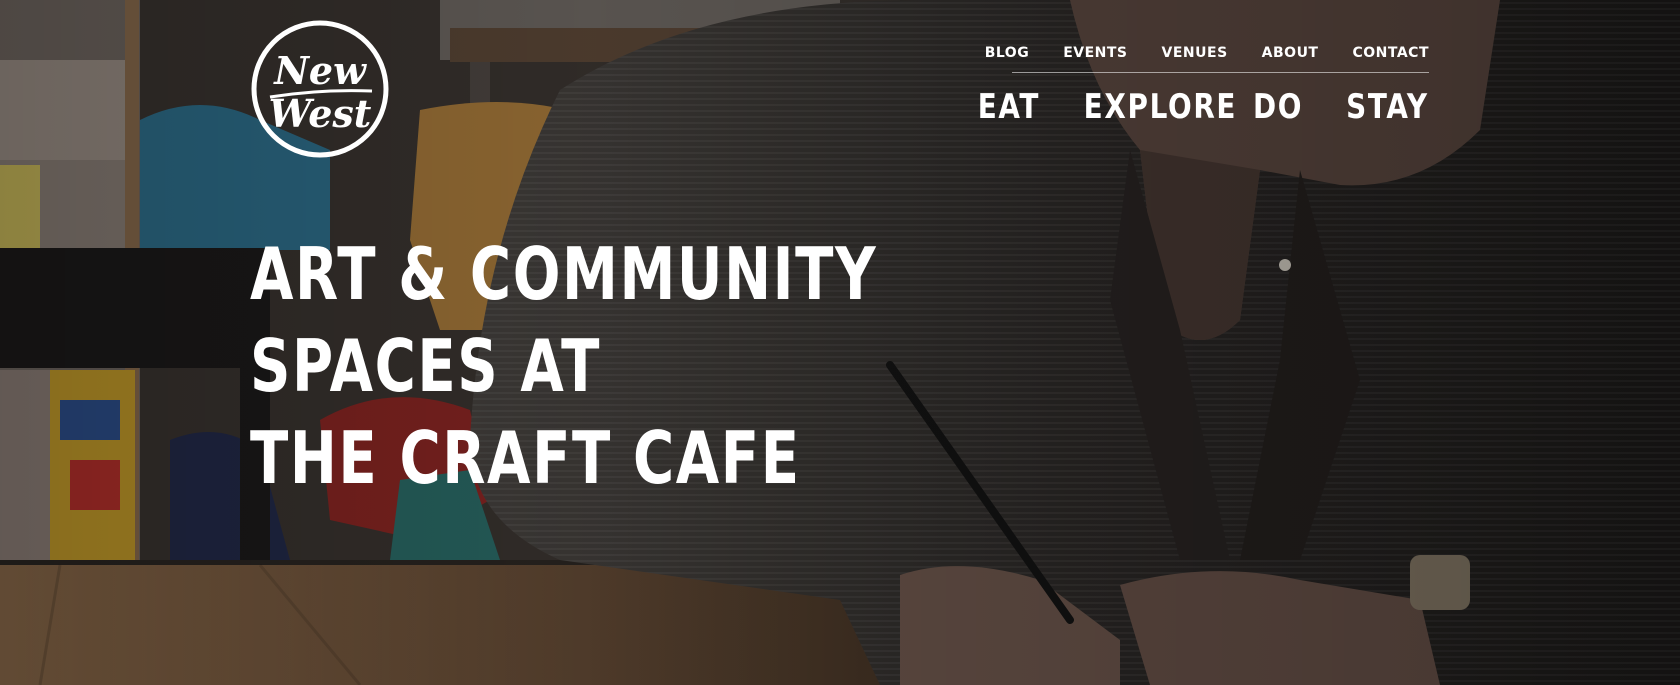 The image size is (1680, 685). I want to click on main-nav-explore: EXPLORE, so click(1160, 107).